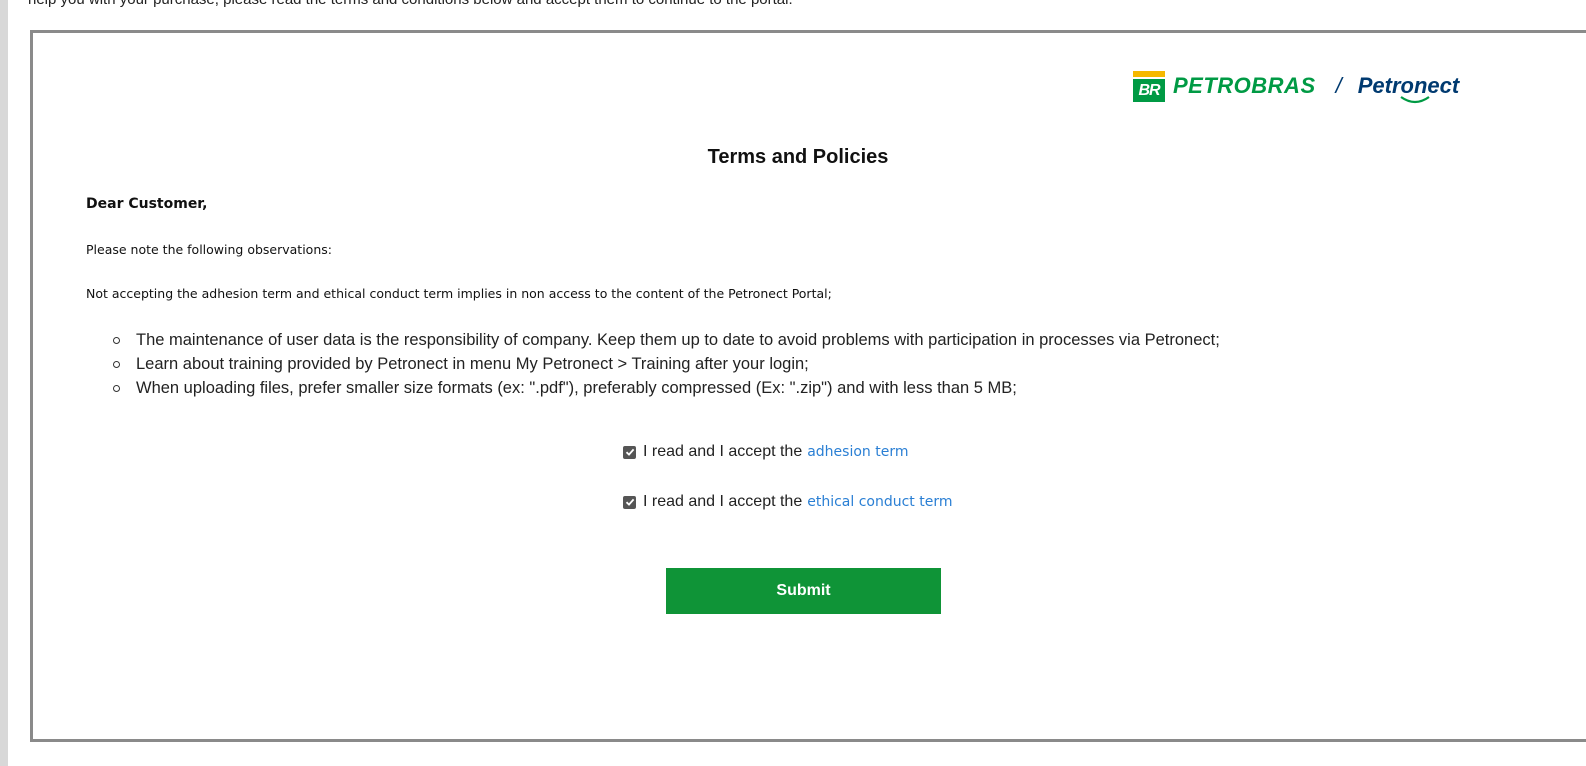 This screenshot has height=766, width=1586. I want to click on adhesion-term-link: adhesion term, so click(857, 452).